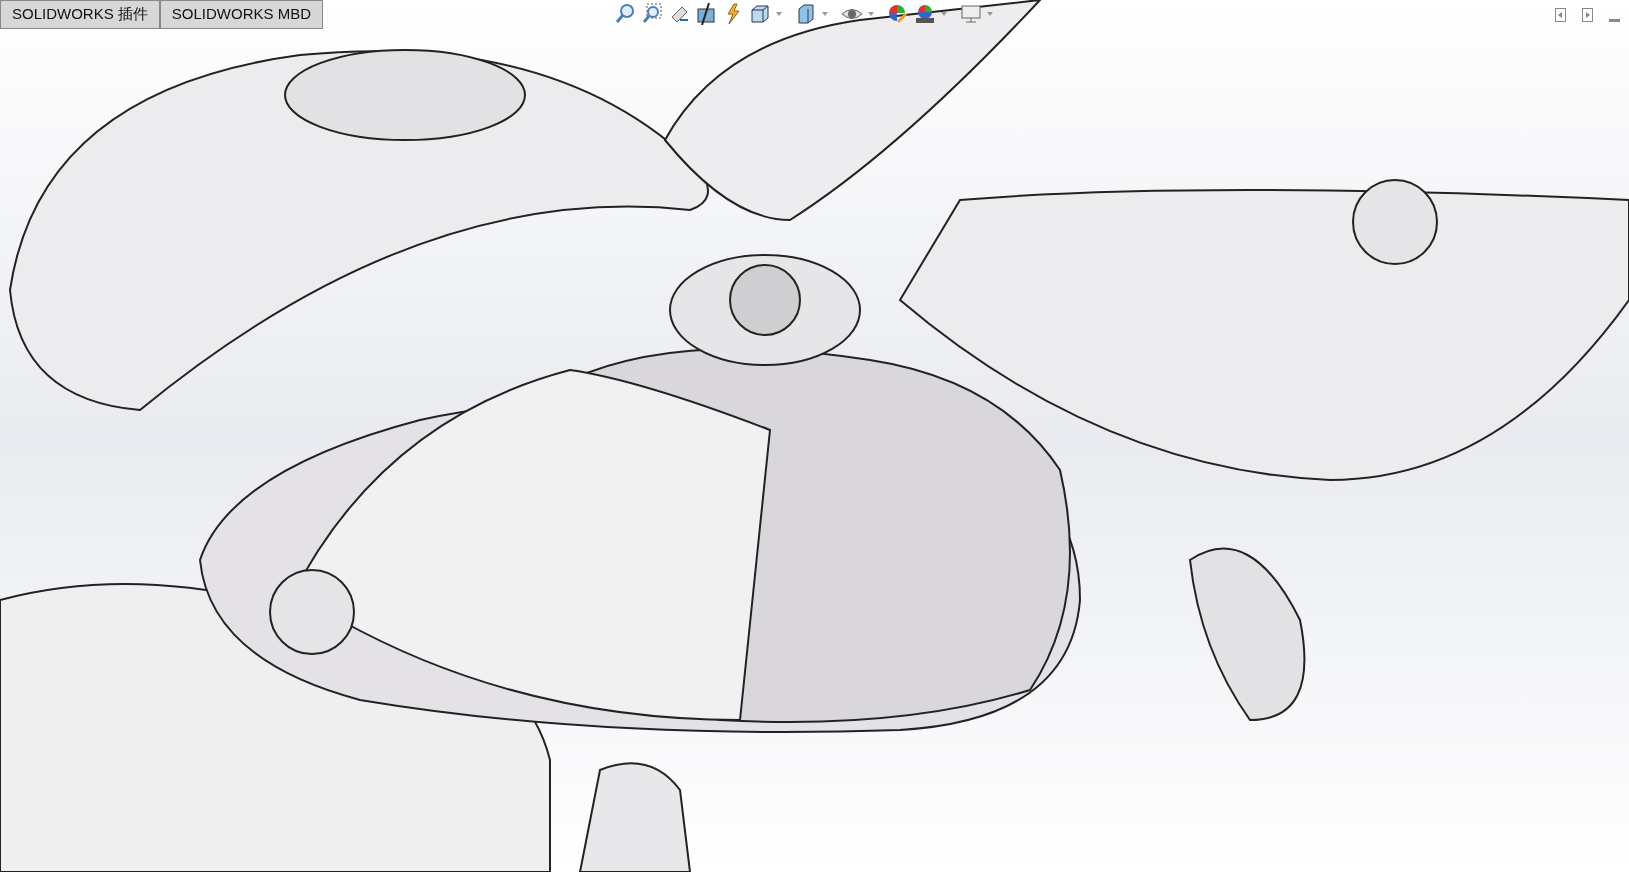 Image resolution: width=1629 pixels, height=872 pixels. What do you see at coordinates (80, 14) in the screenshot?
I see `tab: SOLIDWORKS 插件` at bounding box center [80, 14].